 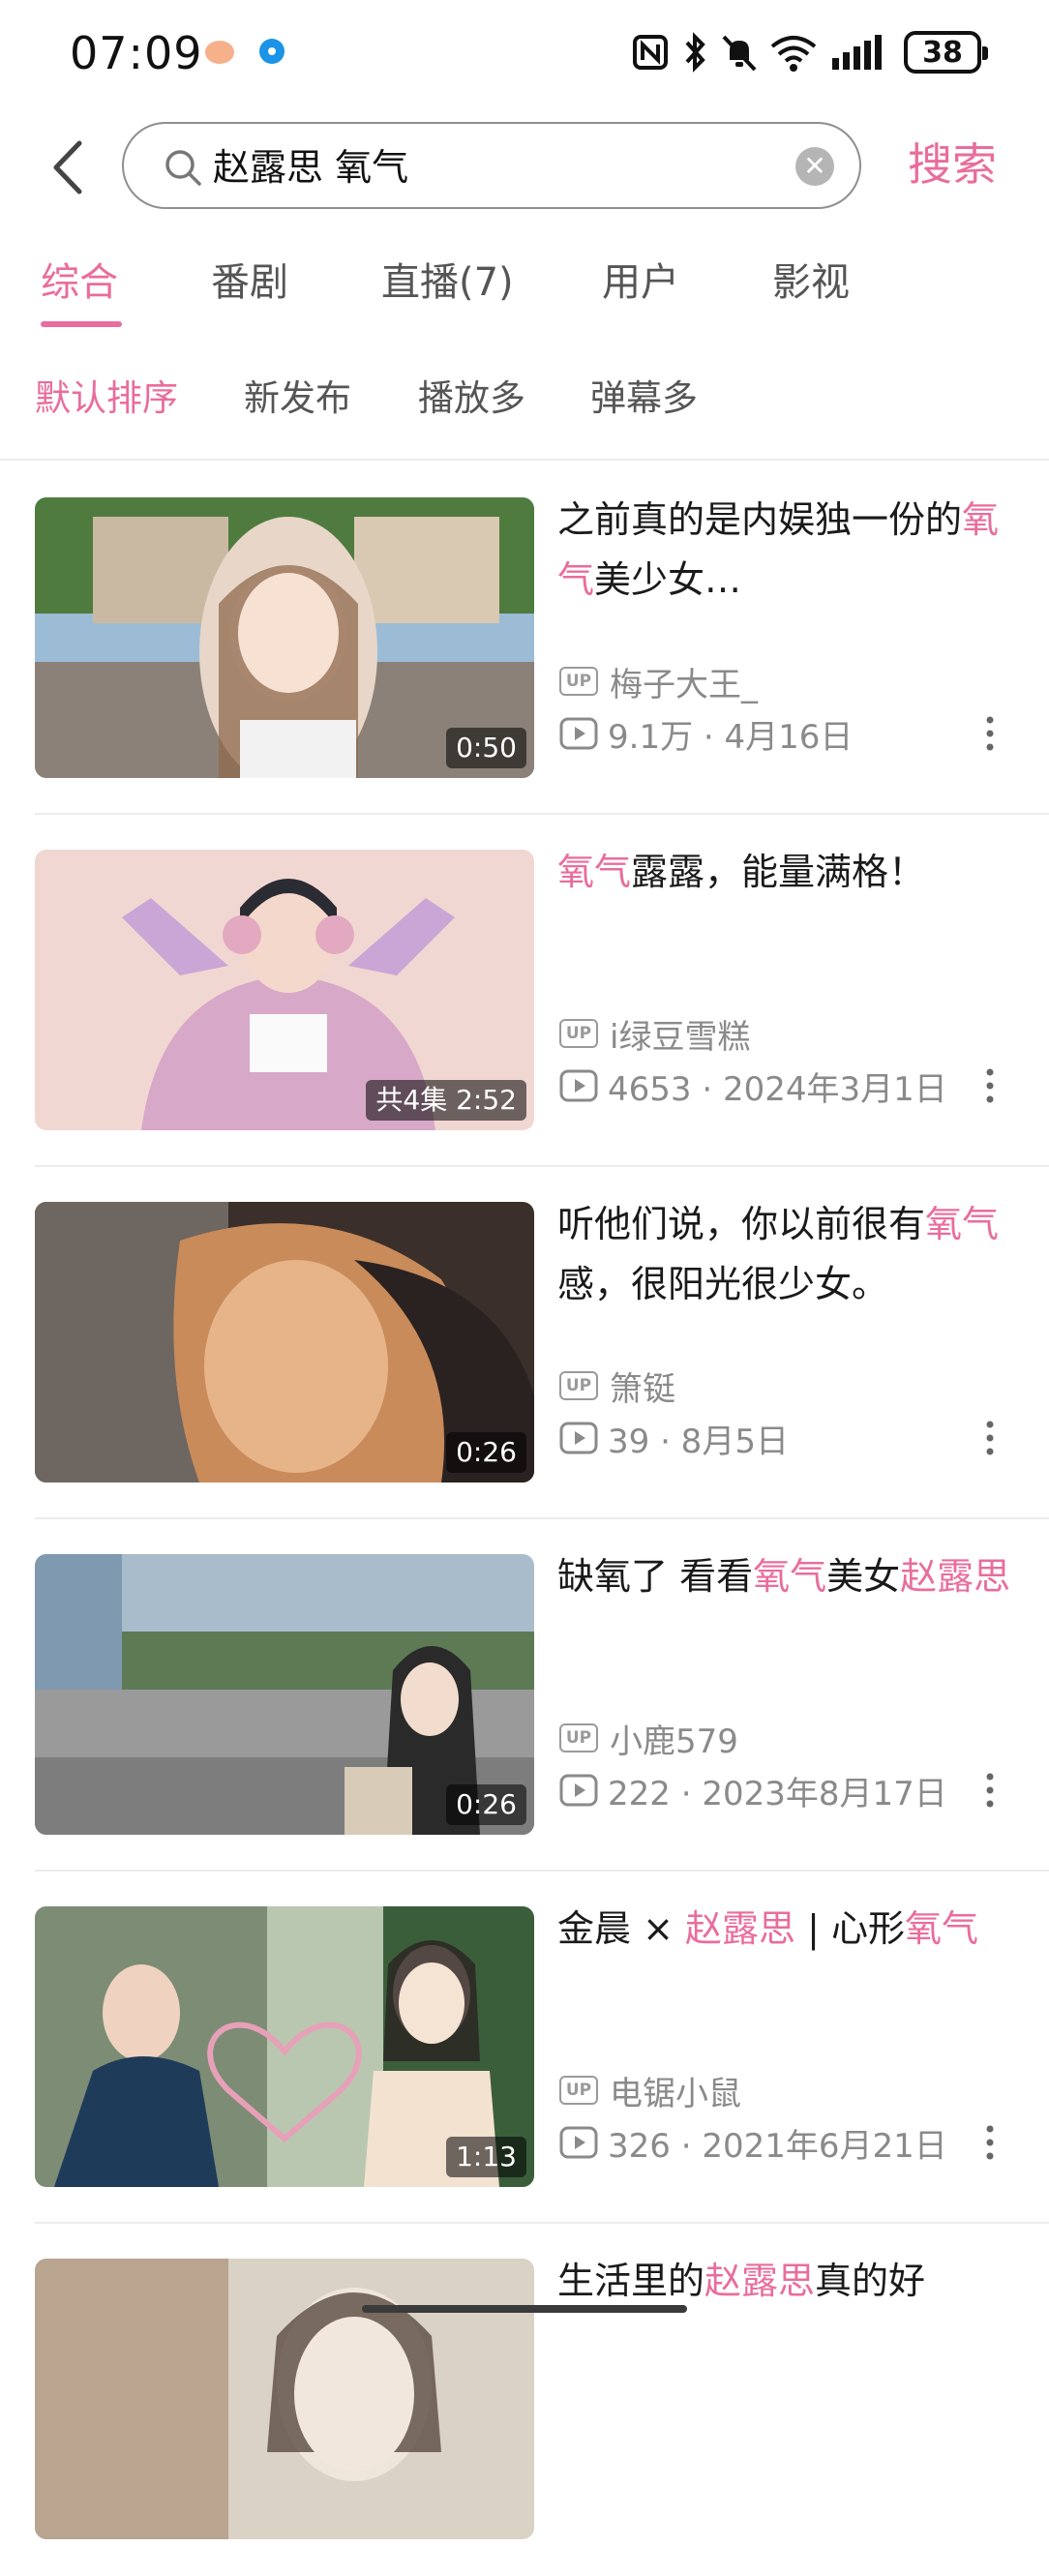 I want to click on video-title: 氧气露露，能量满格！, so click(x=789, y=872).